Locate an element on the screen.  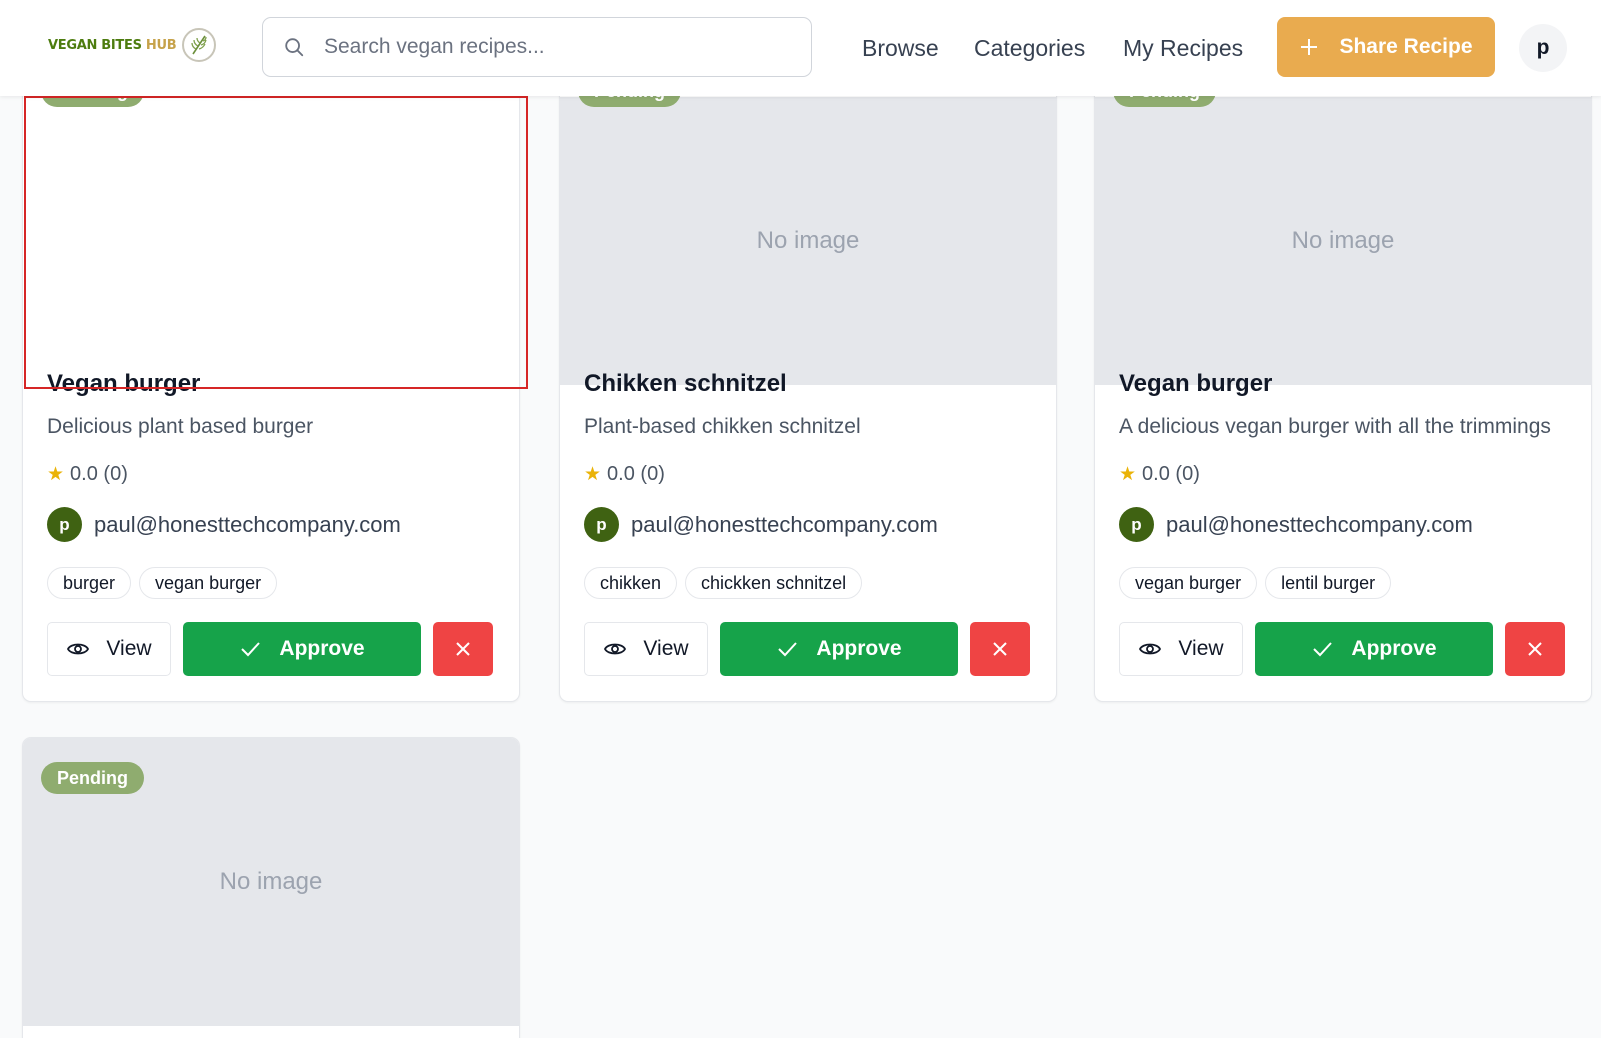
brand-name-main: VEGAN BITES is located at coordinates (95, 45).